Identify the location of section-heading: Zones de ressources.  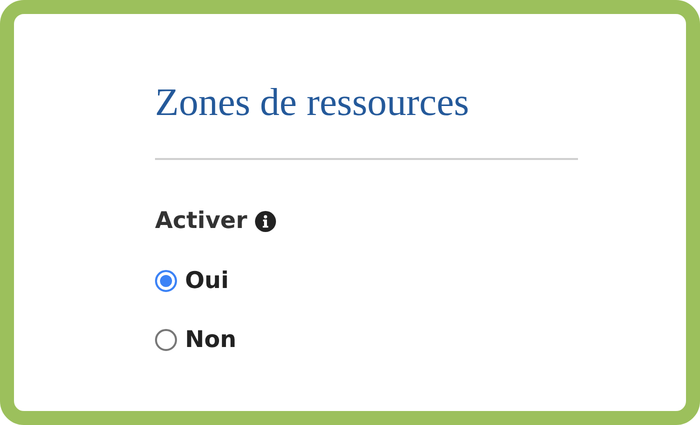
(312, 103).